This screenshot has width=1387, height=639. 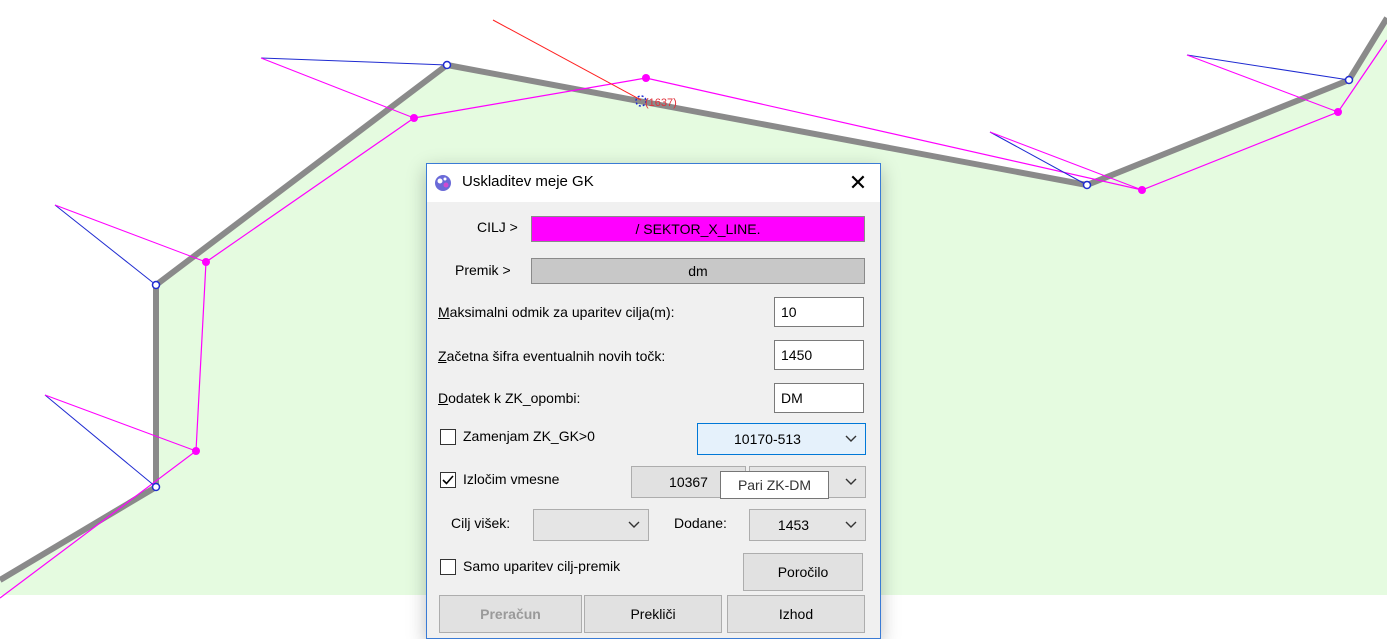 I want to click on dodane-combo: 1453, so click(x=807, y=525).